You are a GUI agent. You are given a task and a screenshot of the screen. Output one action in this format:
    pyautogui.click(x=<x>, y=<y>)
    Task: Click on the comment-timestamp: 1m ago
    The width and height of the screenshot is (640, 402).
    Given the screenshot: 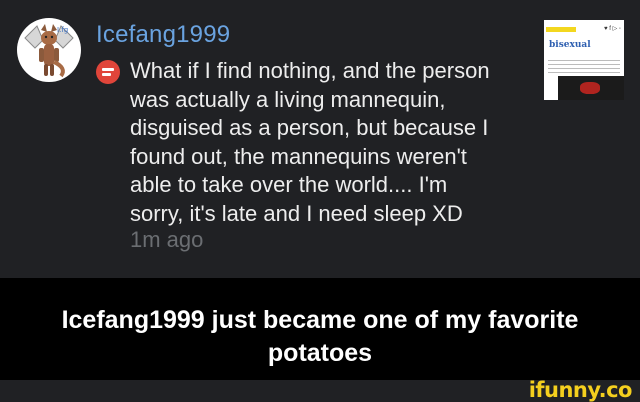 What is the action you would take?
    pyautogui.click(x=167, y=239)
    